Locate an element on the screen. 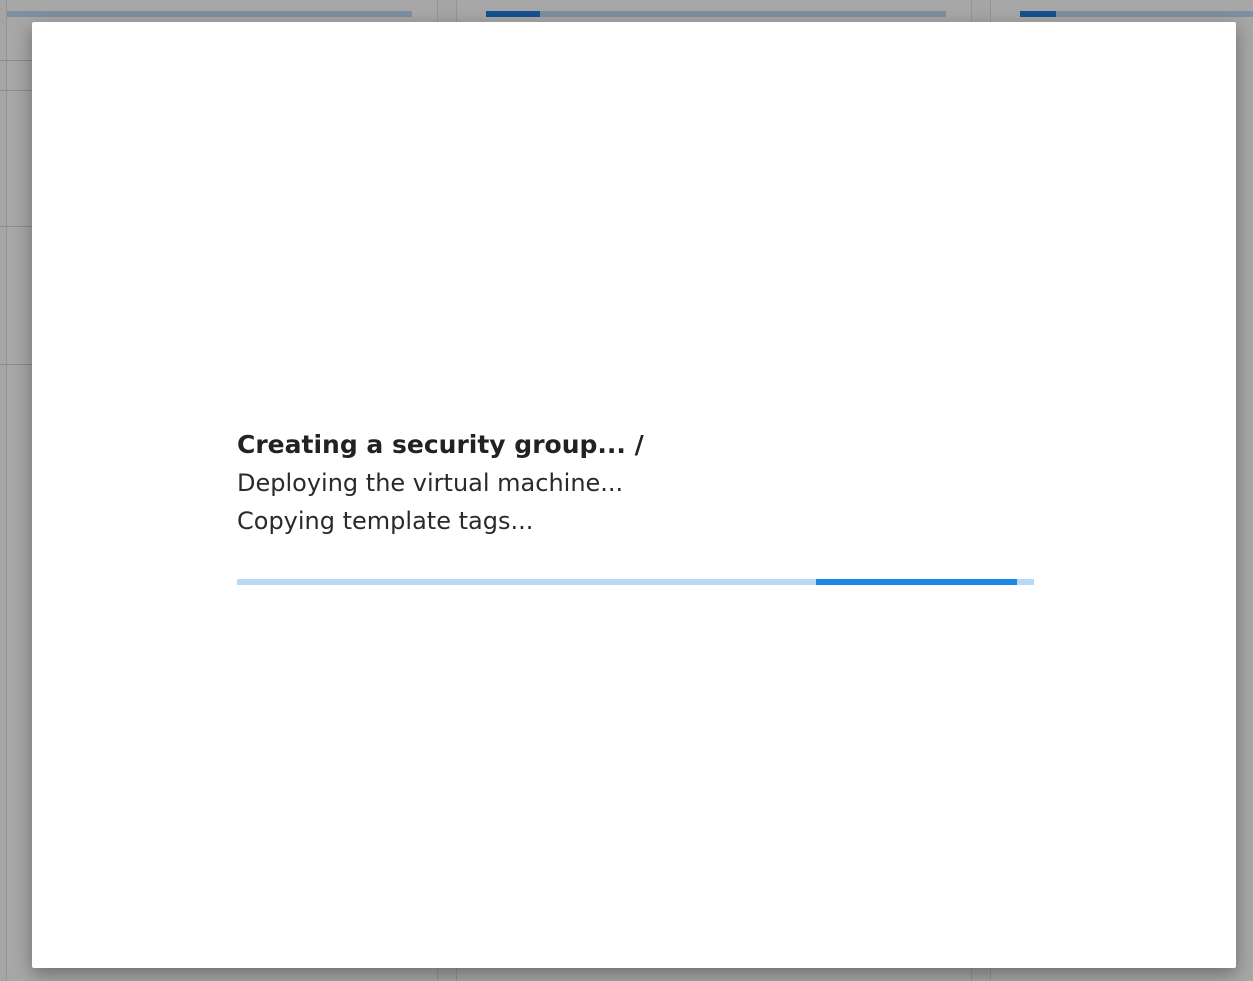 This screenshot has height=981, width=1253. progress-bar-fill is located at coordinates (916, 582).